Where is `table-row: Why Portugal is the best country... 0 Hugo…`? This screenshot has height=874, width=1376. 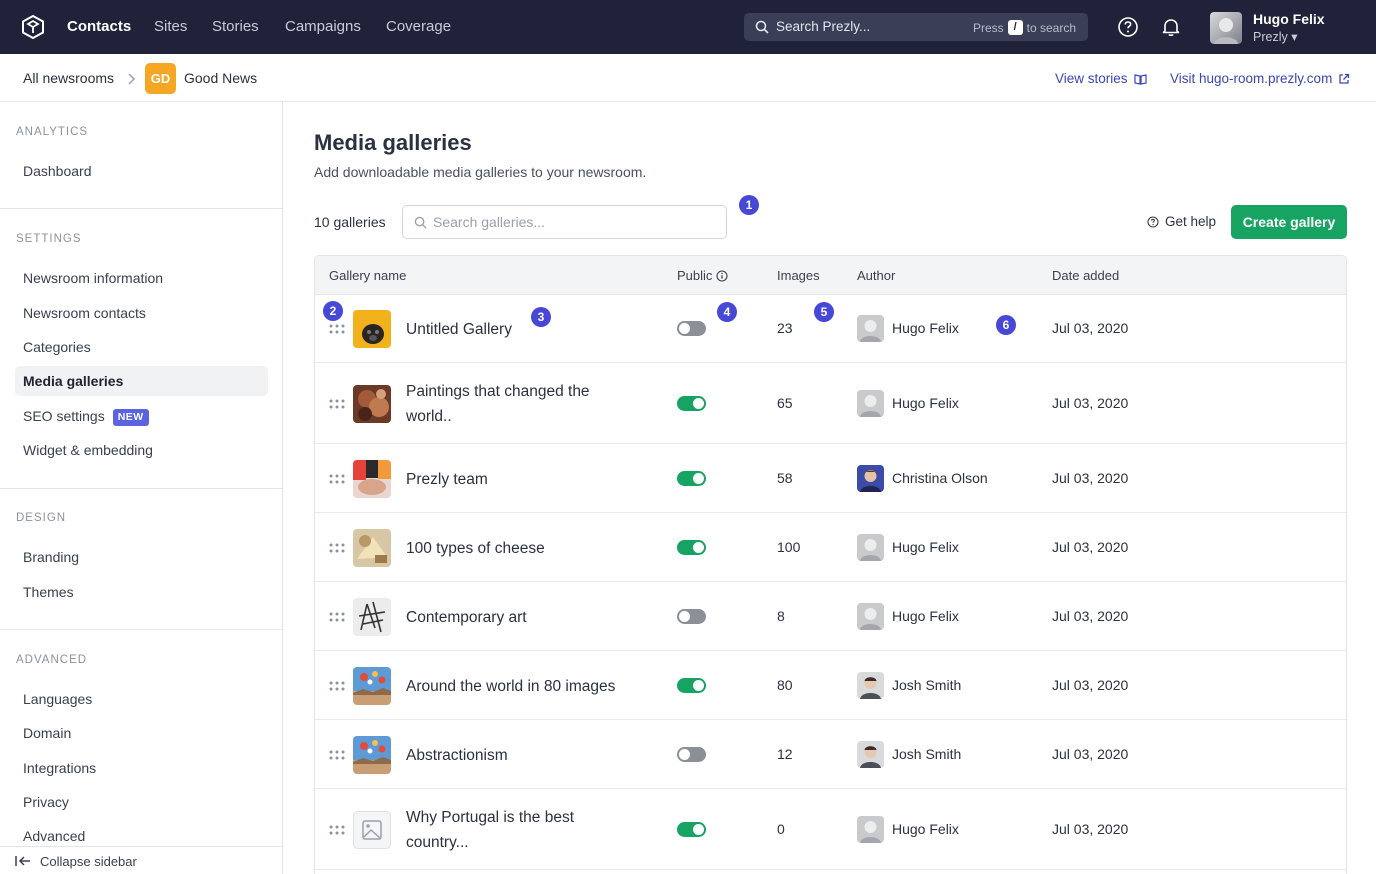 table-row: Why Portugal is the best country... 0 Hugo… is located at coordinates (830, 829).